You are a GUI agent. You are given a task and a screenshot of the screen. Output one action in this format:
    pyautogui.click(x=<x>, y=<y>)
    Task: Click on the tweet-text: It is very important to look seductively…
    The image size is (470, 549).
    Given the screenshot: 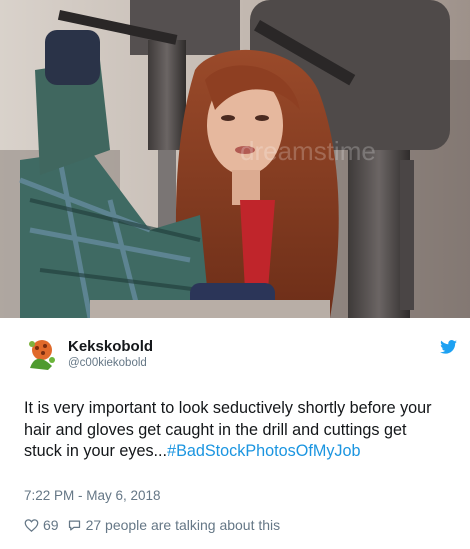 What is the action you would take?
    pyautogui.click(x=234, y=430)
    